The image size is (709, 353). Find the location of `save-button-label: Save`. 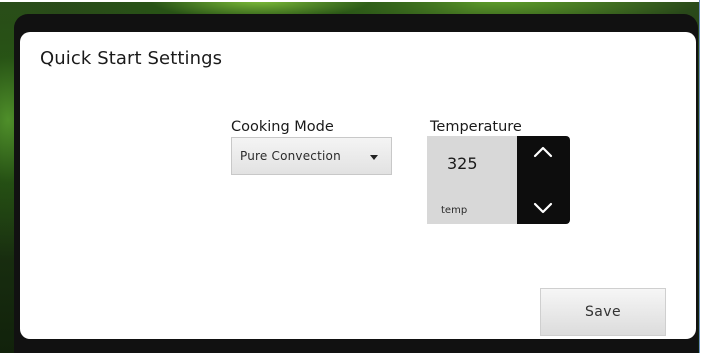

save-button-label: Save is located at coordinates (603, 312).